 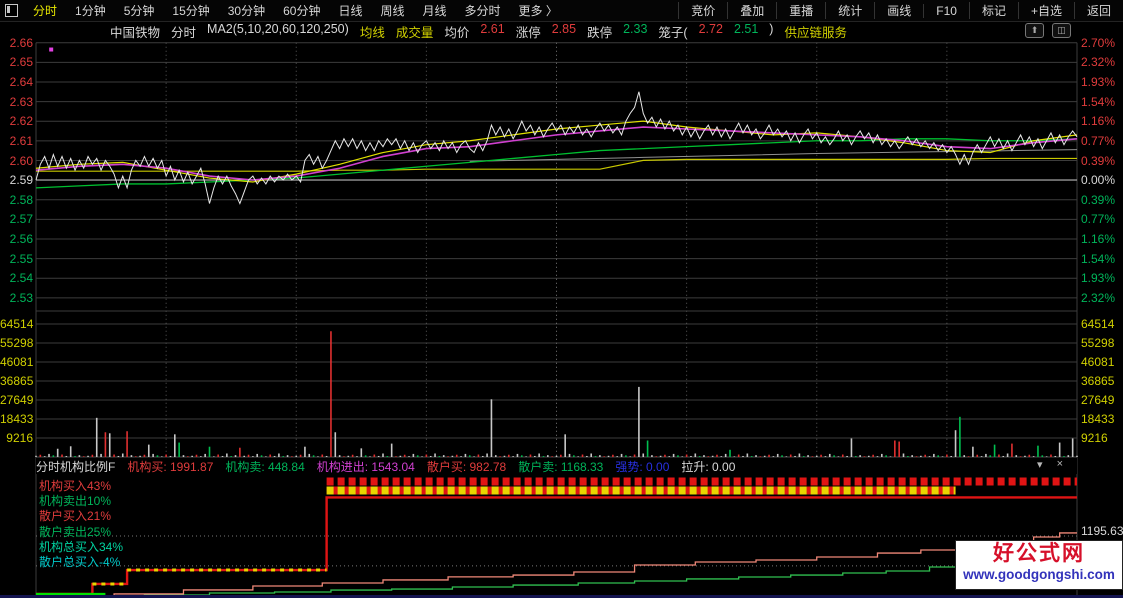 I want to click on indicator-stat-2: 机构卖: 448.84, so click(x=265, y=466).